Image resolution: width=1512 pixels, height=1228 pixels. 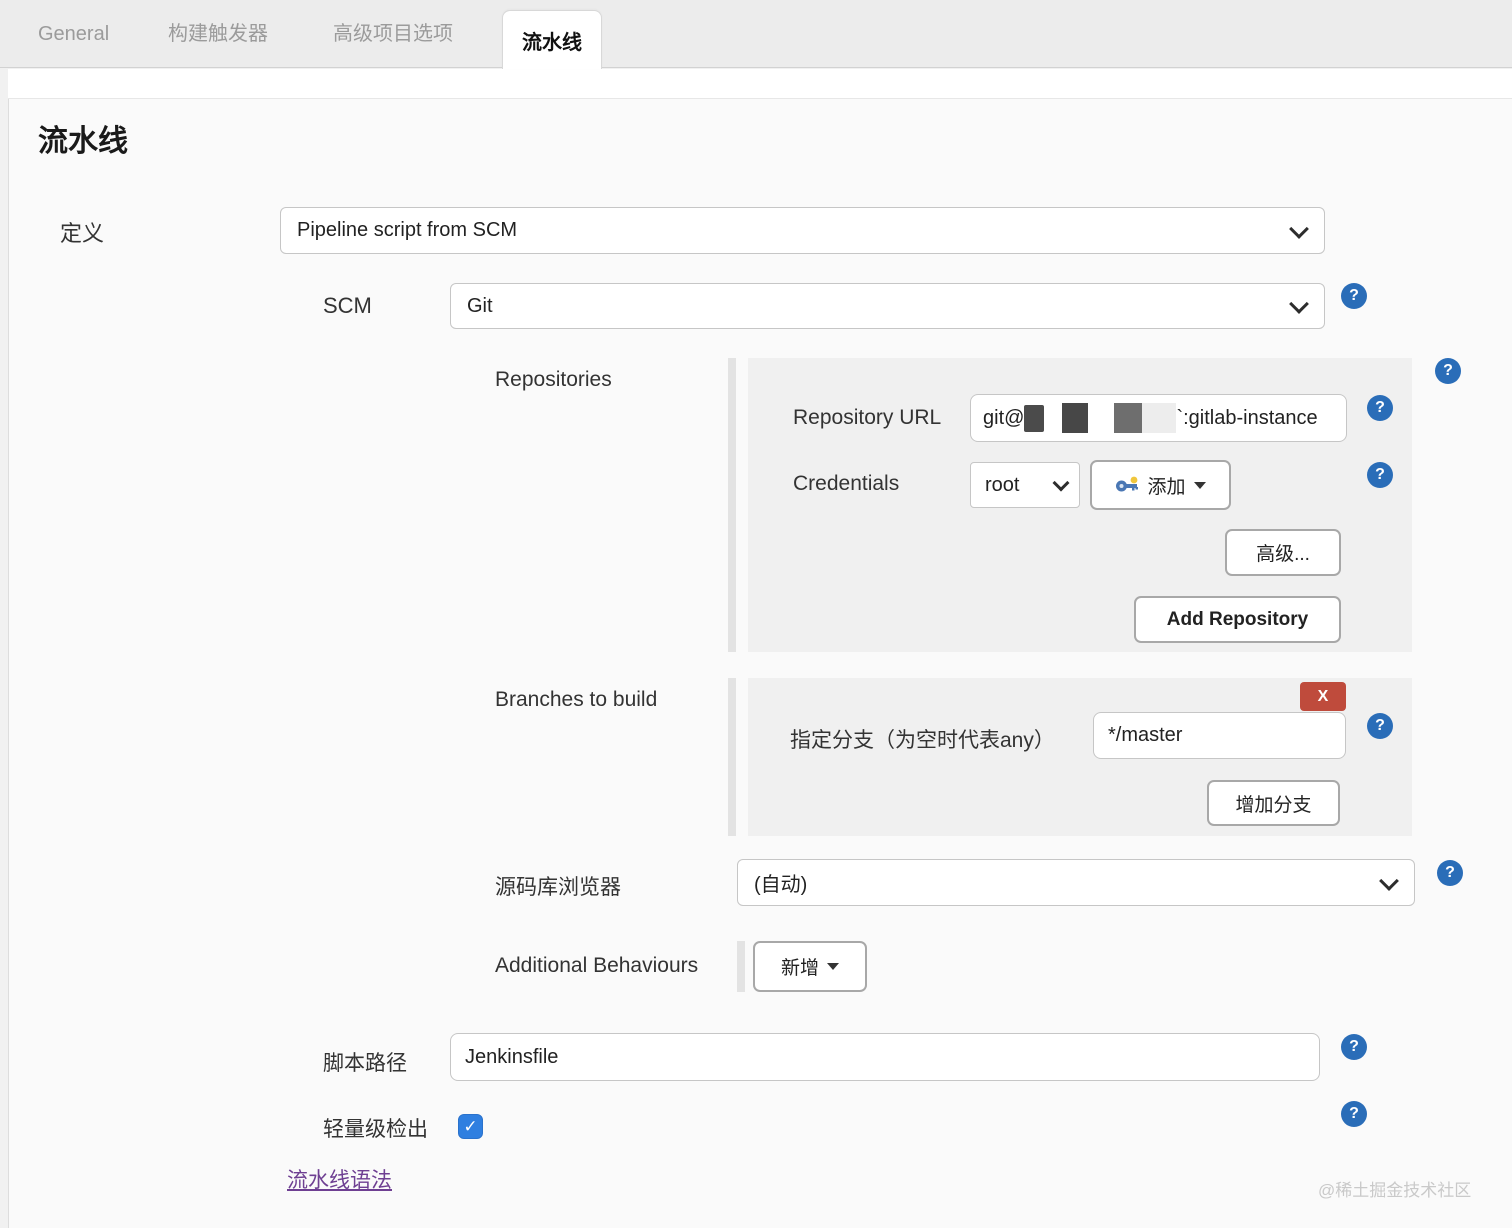 What do you see at coordinates (1004, 417) in the screenshot?
I see `repository-url-prefix: git@` at bounding box center [1004, 417].